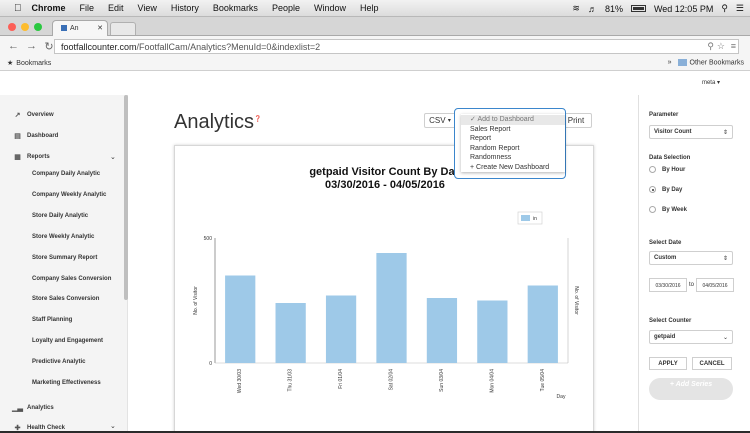  I want to click on tab-strip: An ✕, so click(375, 26).